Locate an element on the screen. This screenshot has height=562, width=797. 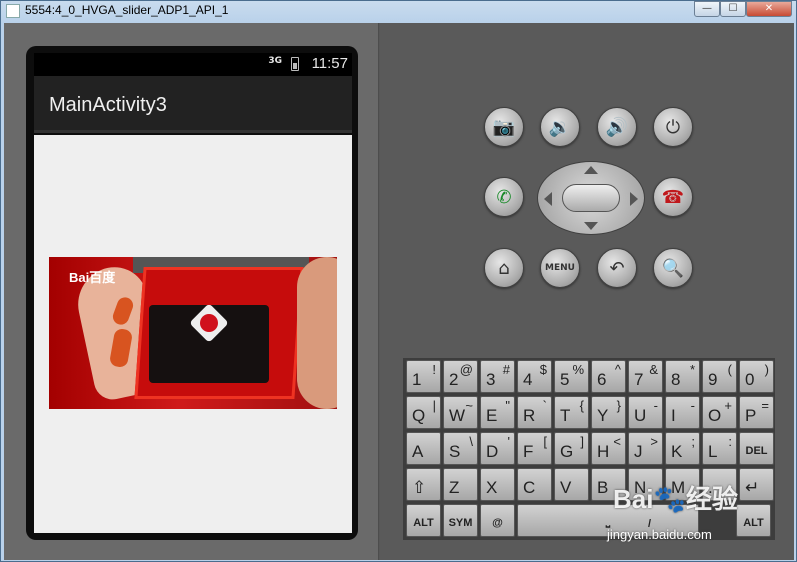
key-alt-label: ] is located at coordinates (582, 441).